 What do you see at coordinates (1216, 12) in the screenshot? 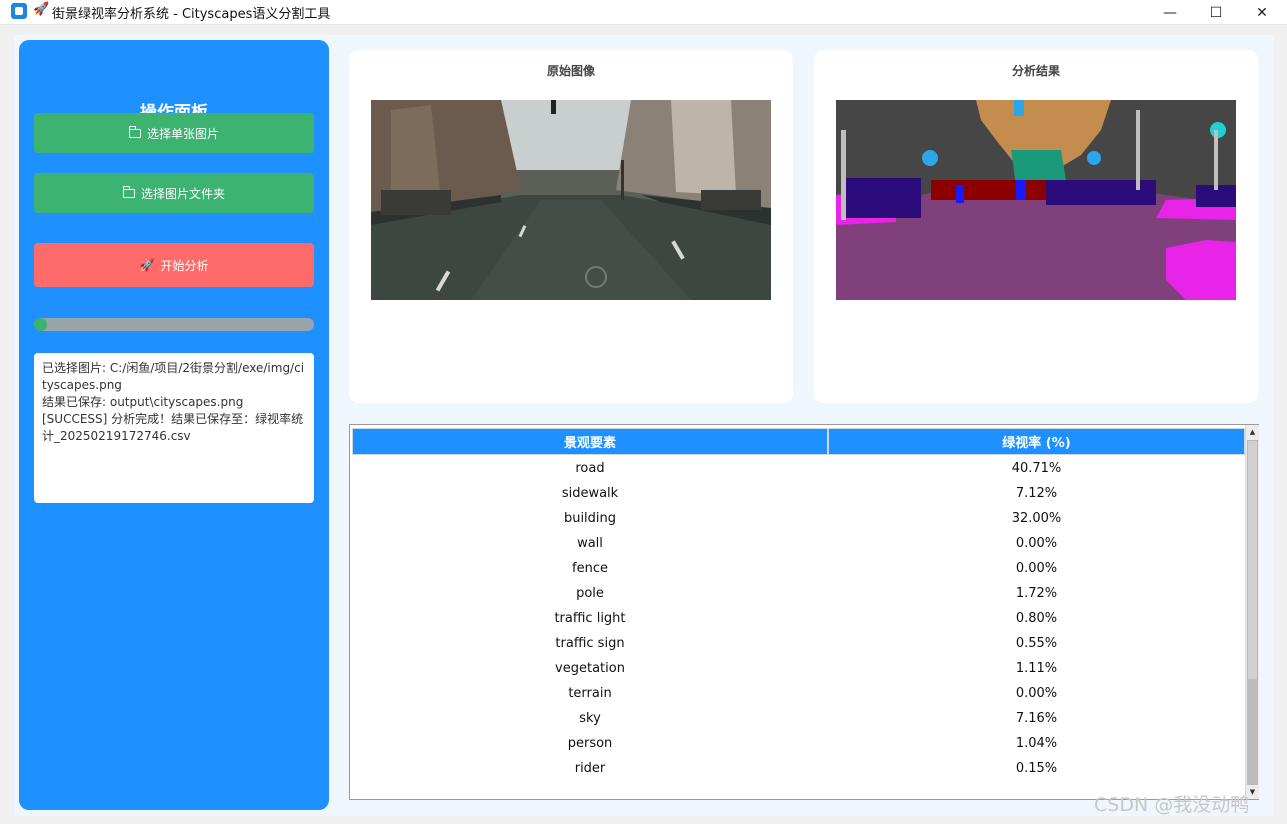
I see `maximize-button: ☐` at bounding box center [1216, 12].